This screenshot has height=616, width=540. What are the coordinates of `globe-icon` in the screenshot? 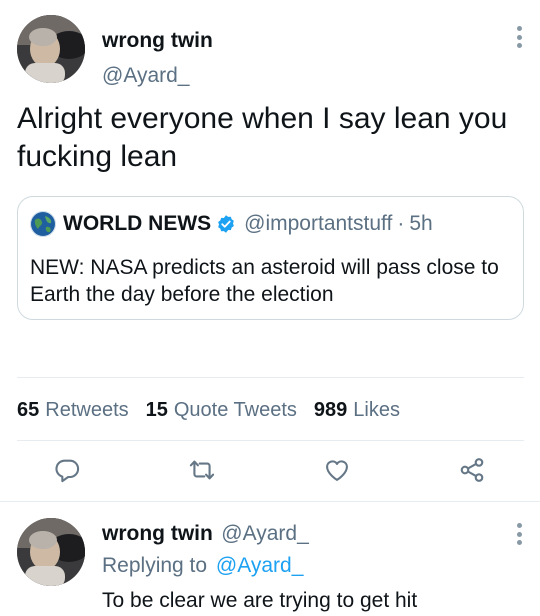 It's located at (43, 224).